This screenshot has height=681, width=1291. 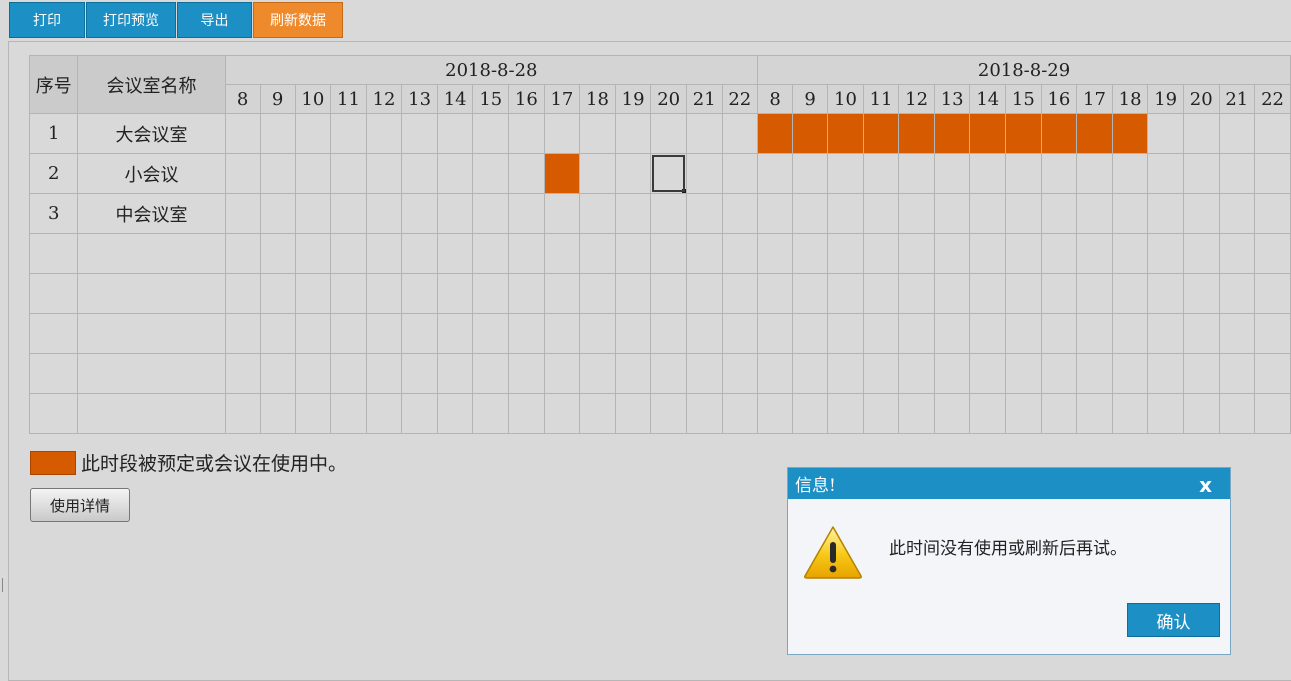 I want to click on print-preview-button: 打印预览, so click(x=131, y=20).